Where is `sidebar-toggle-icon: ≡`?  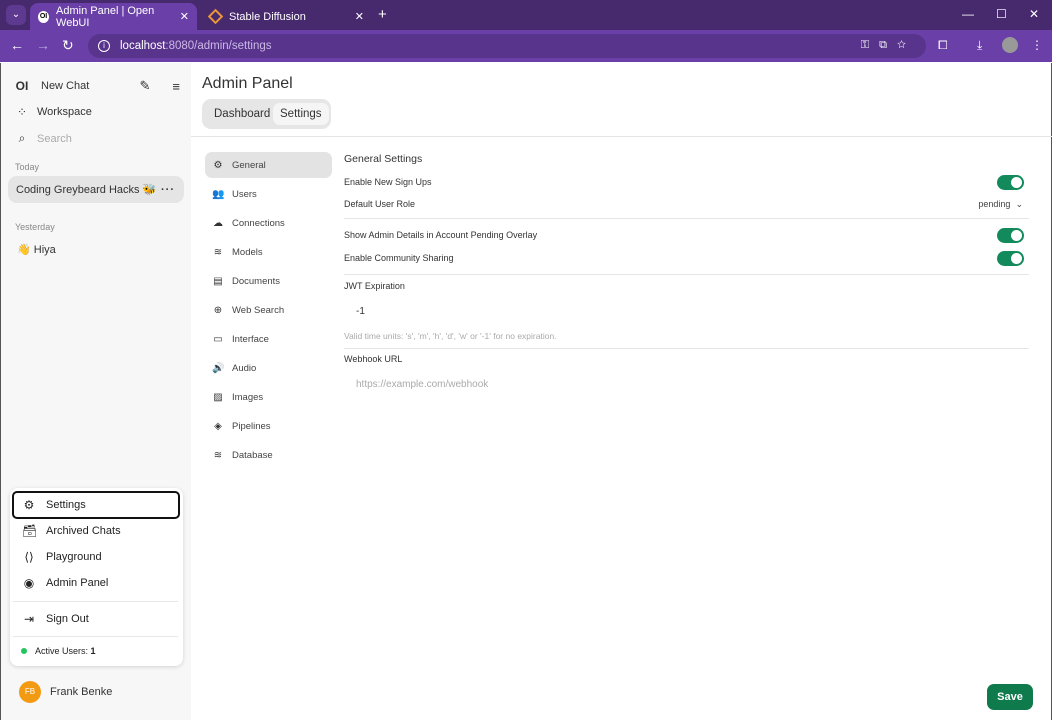 sidebar-toggle-icon: ≡ is located at coordinates (176, 86).